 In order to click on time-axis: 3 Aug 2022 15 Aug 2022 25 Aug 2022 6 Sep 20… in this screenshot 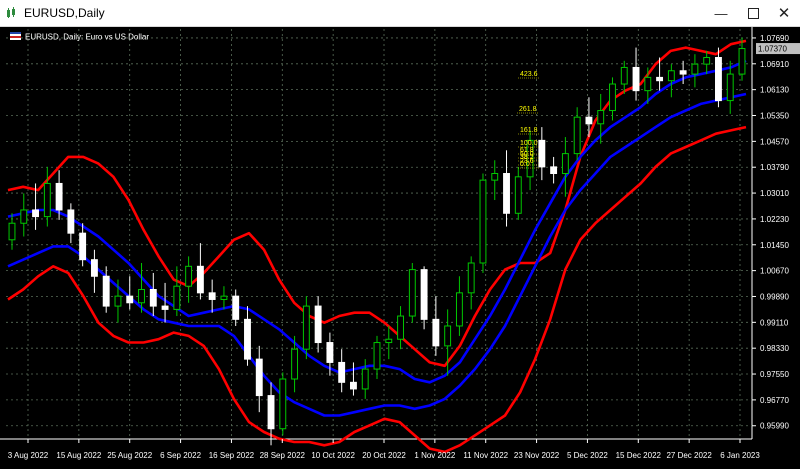, I will do `click(384, 449)`.